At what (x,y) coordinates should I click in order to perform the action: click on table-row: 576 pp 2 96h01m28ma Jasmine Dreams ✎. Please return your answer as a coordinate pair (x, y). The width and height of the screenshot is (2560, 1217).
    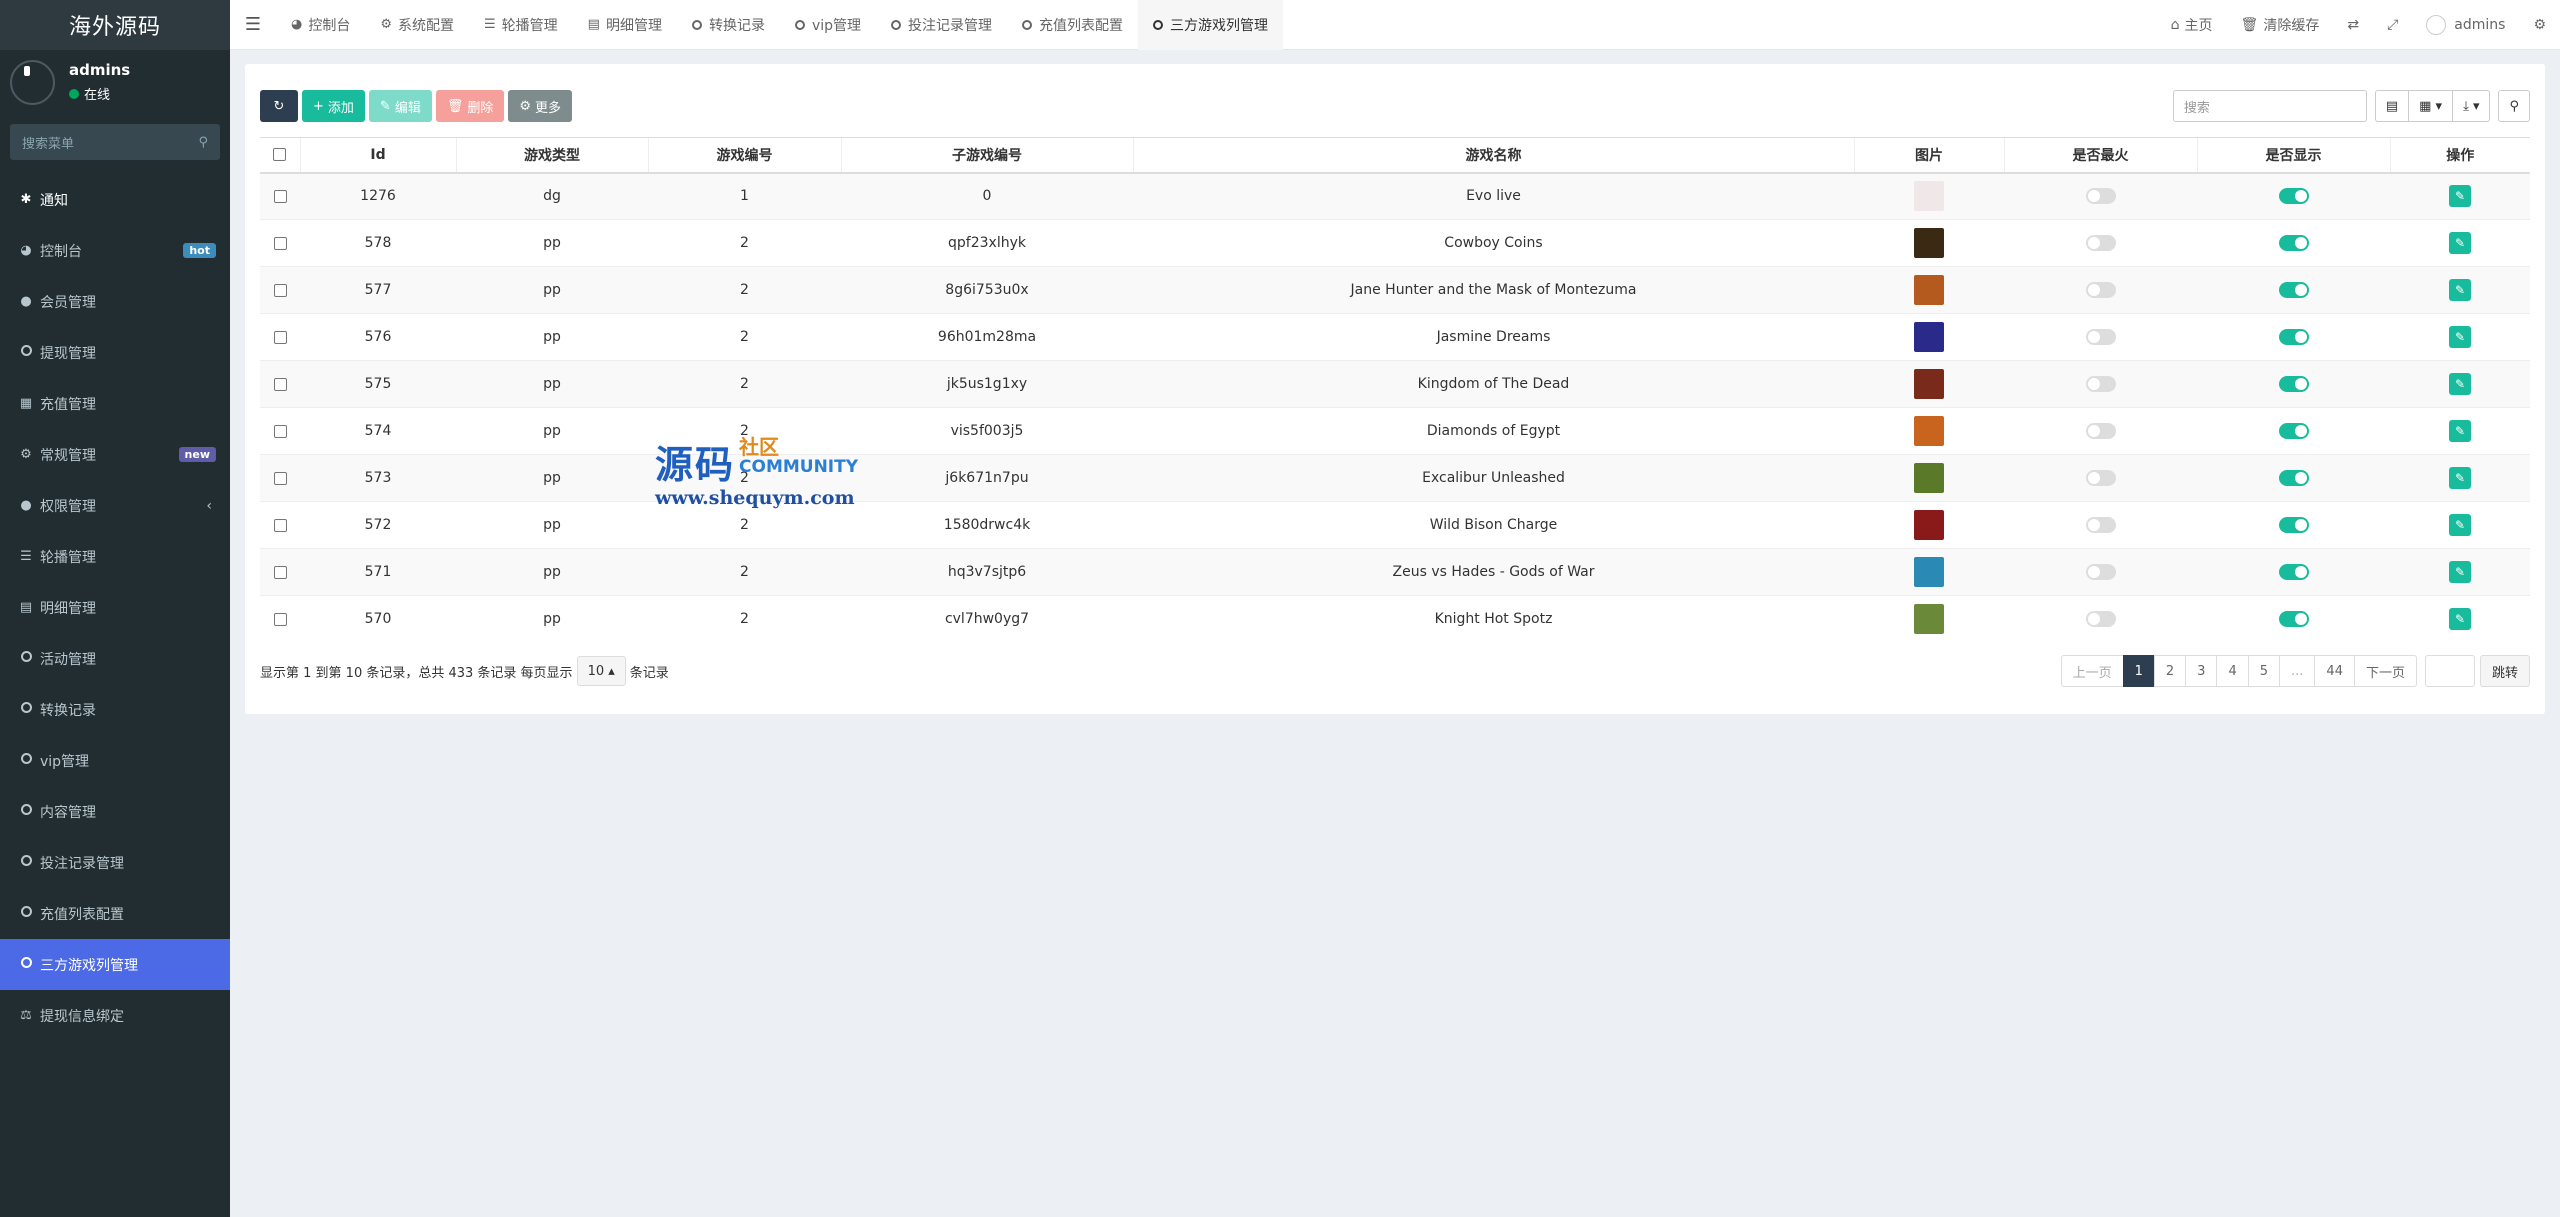
    Looking at the image, I should click on (1395, 337).